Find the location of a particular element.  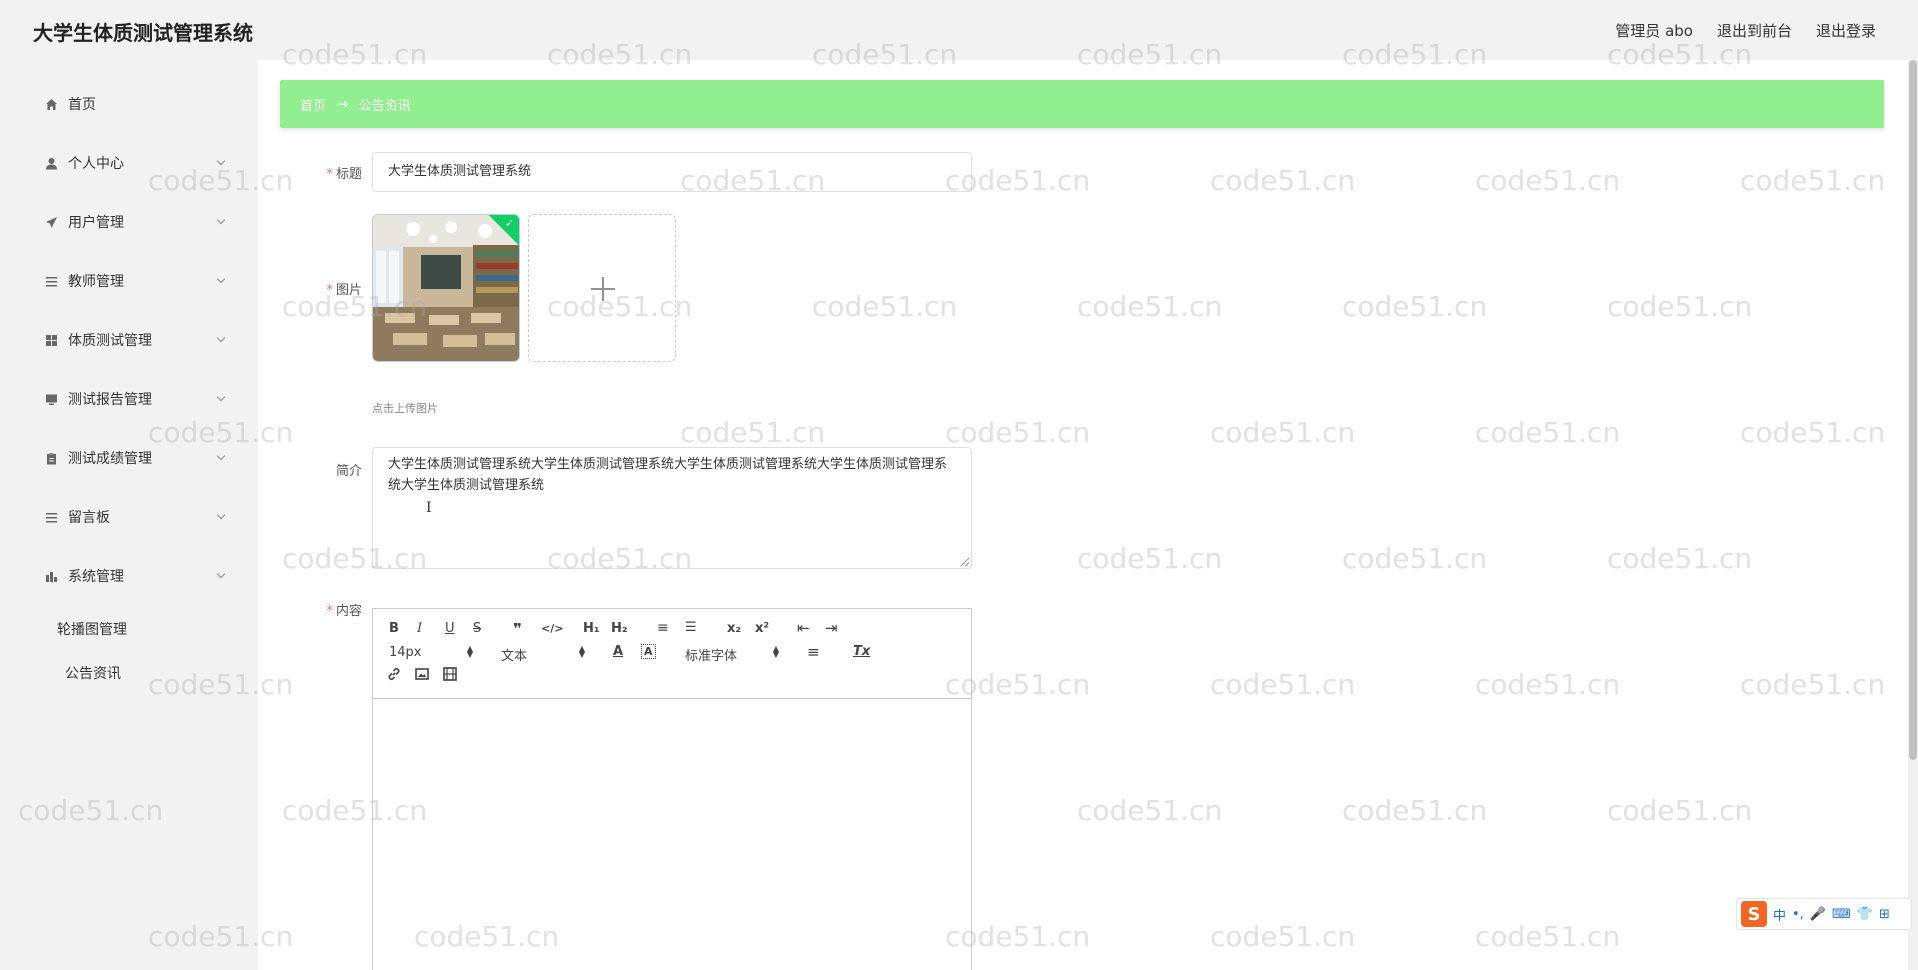

link-icon is located at coordinates (394, 674).